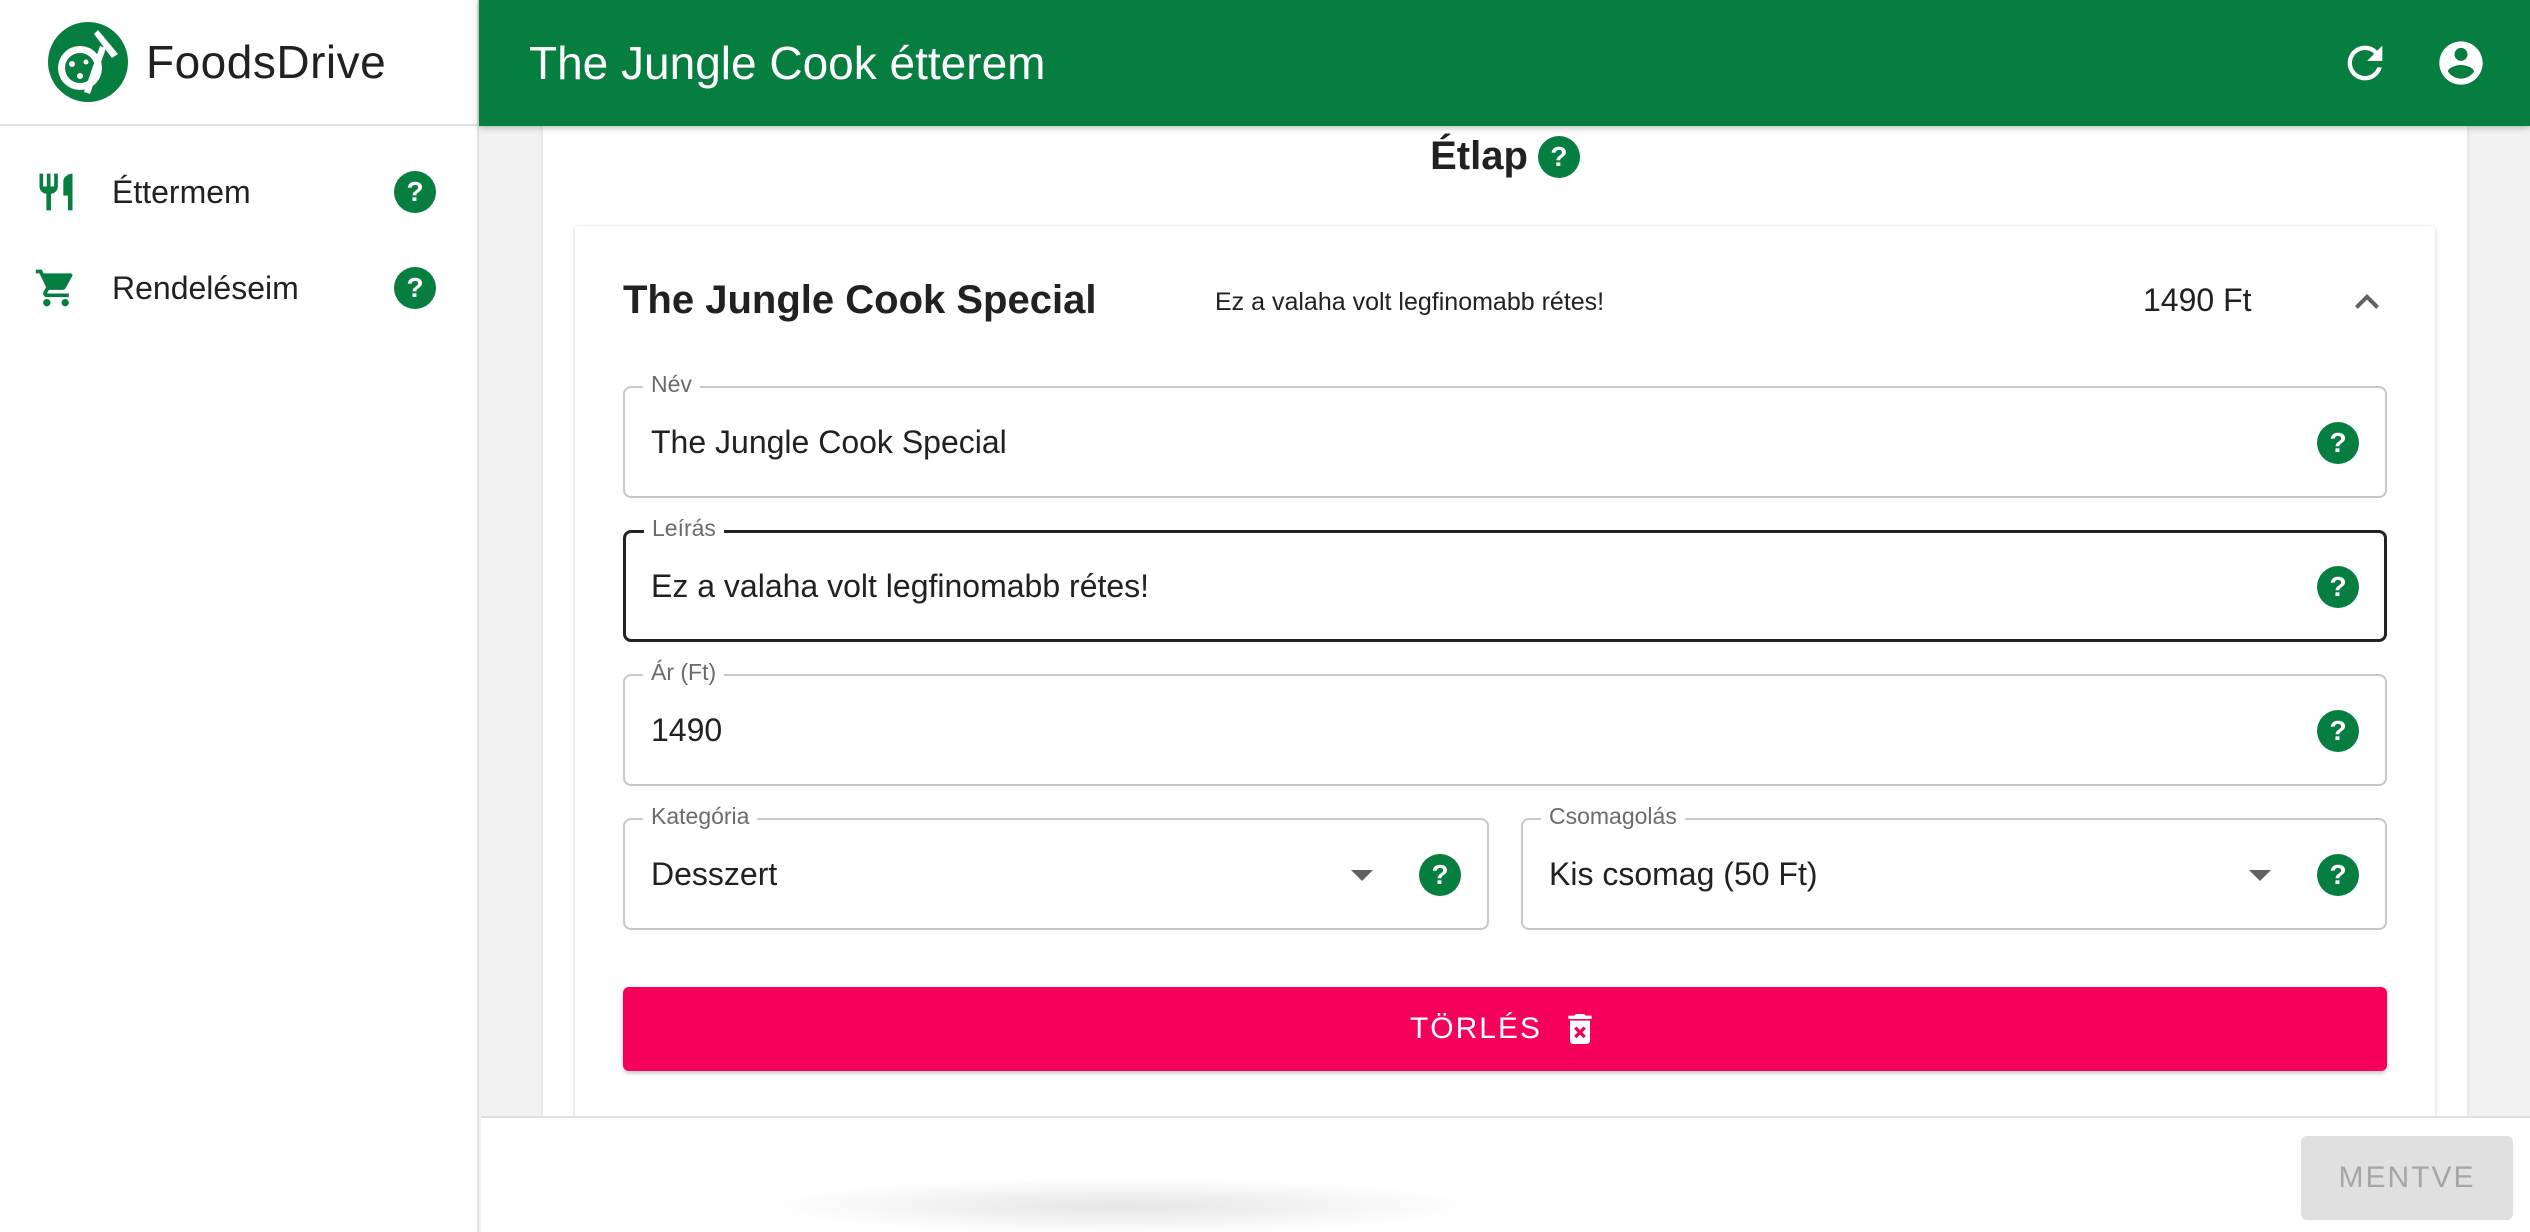 The width and height of the screenshot is (2530, 1232). Describe the element at coordinates (714, 874) in the screenshot. I see `category-select-value: Desszert` at that location.